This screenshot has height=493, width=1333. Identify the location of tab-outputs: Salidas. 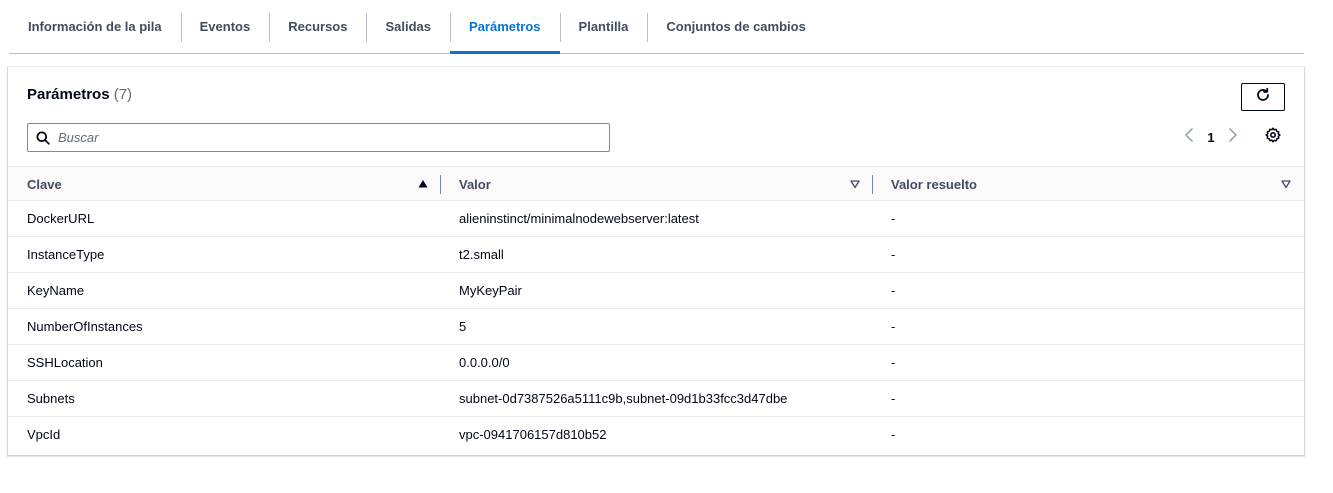
(408, 26).